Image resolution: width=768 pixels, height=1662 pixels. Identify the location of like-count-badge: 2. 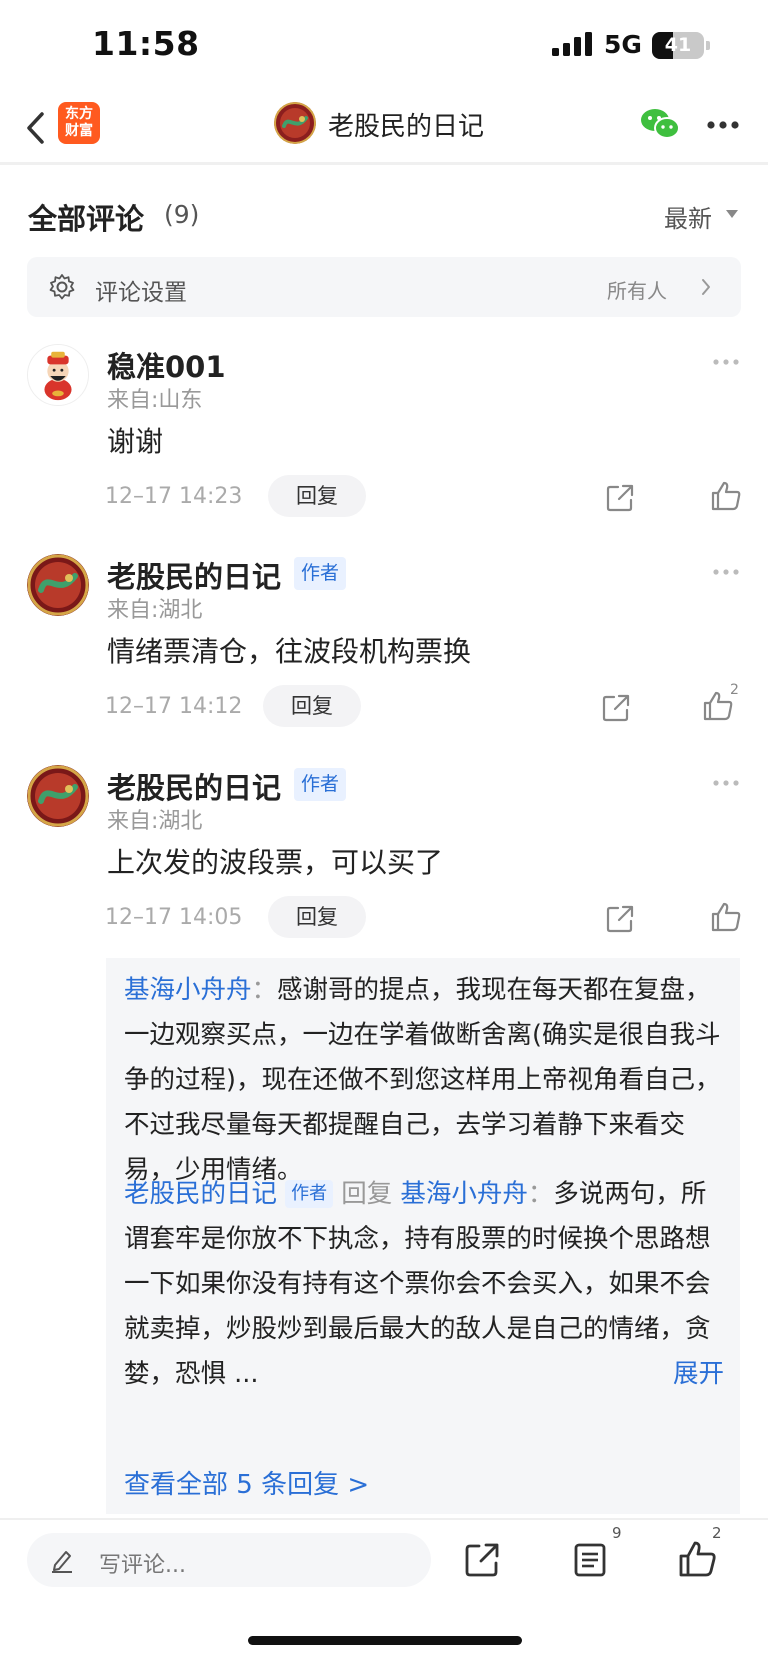
(717, 1533).